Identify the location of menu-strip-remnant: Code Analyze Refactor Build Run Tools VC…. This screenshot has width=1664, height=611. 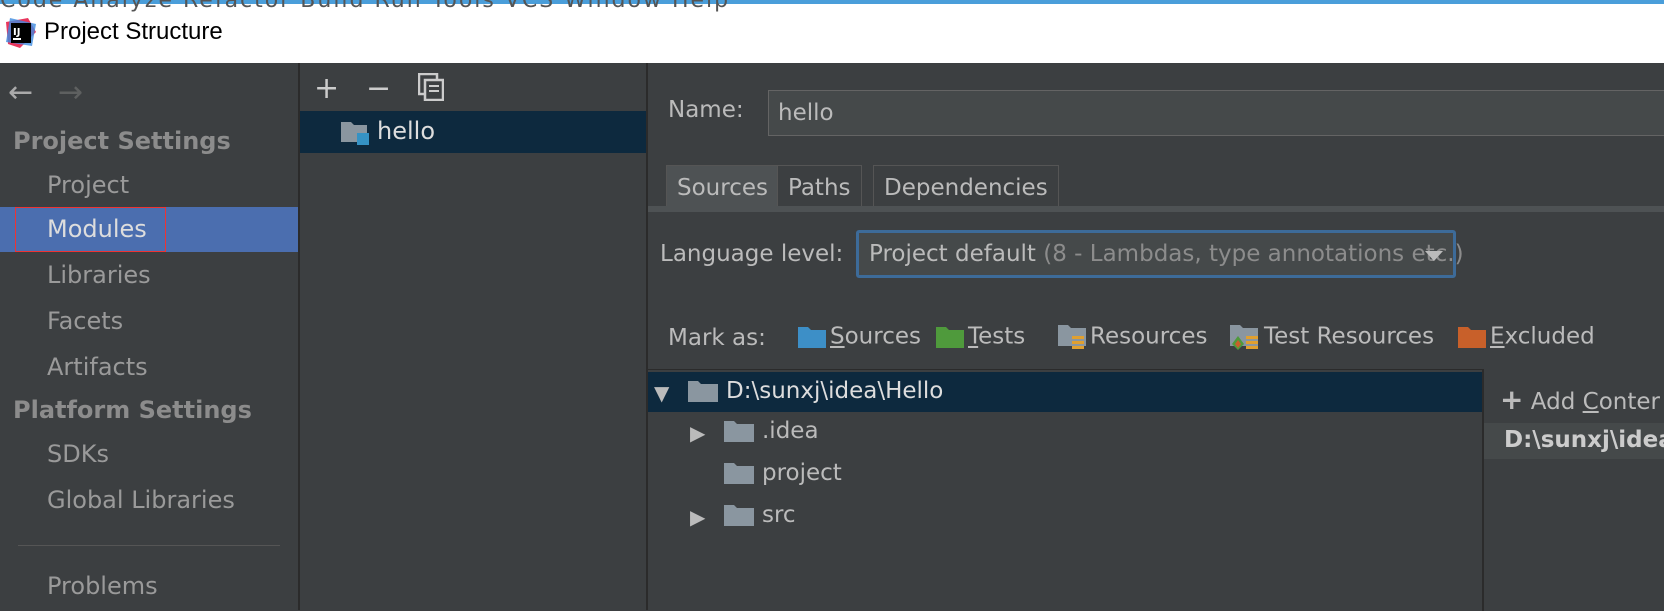
(365, 6).